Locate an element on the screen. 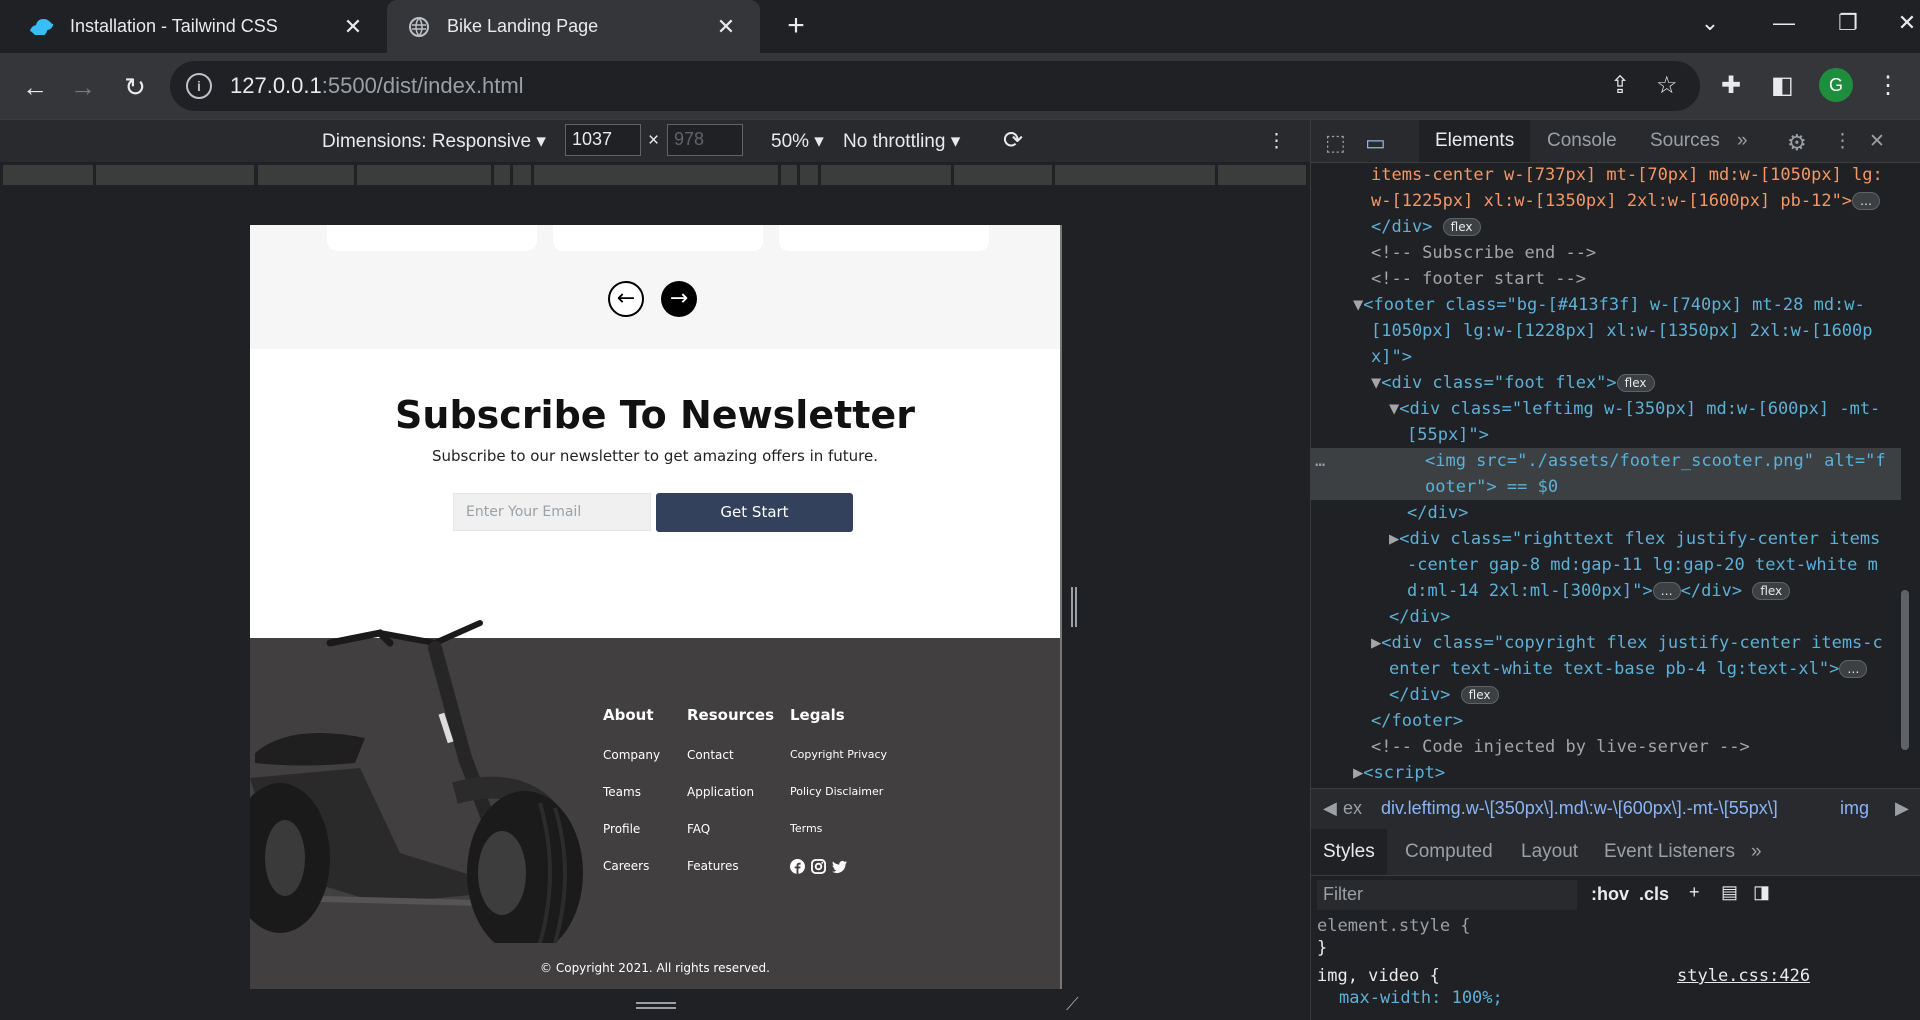 The image size is (1920, 1020). tab-computed: Computed is located at coordinates (1449, 852).